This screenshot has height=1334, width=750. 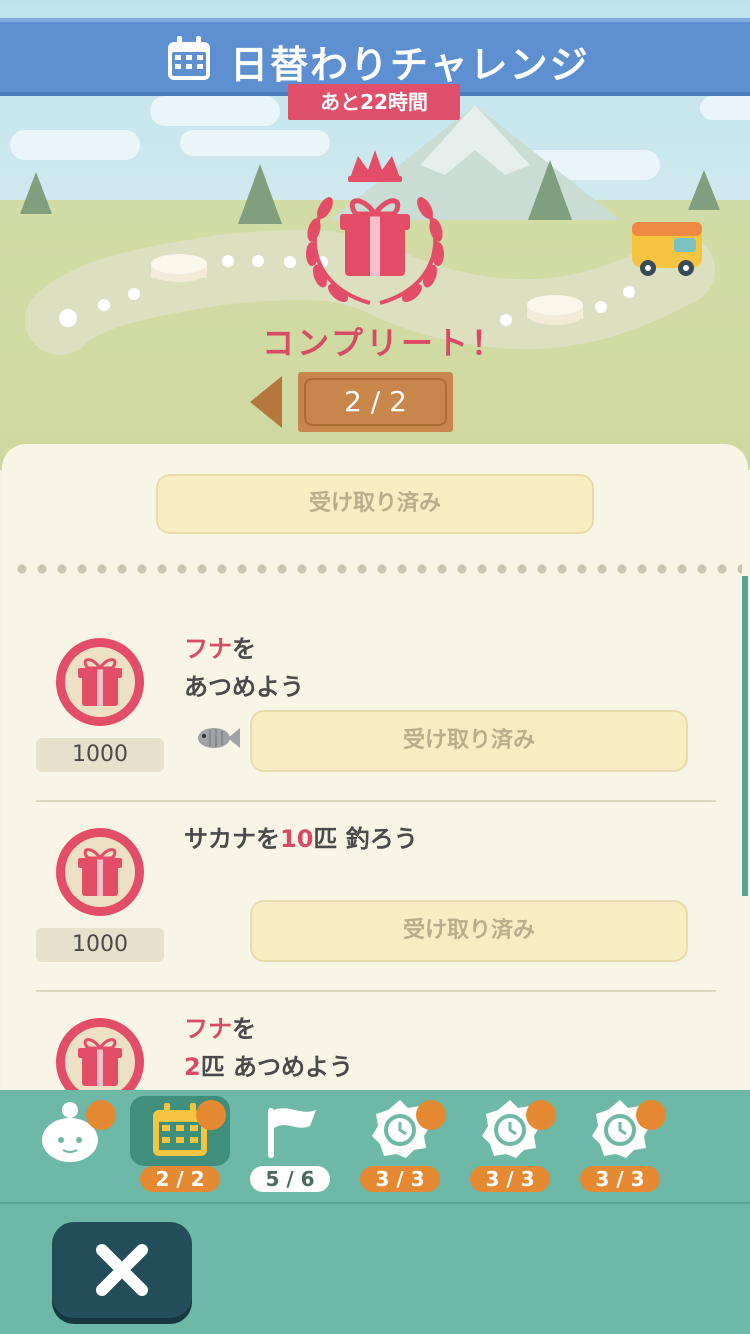 What do you see at coordinates (244, 668) in the screenshot?
I see `task-title: フナを あつめよう` at bounding box center [244, 668].